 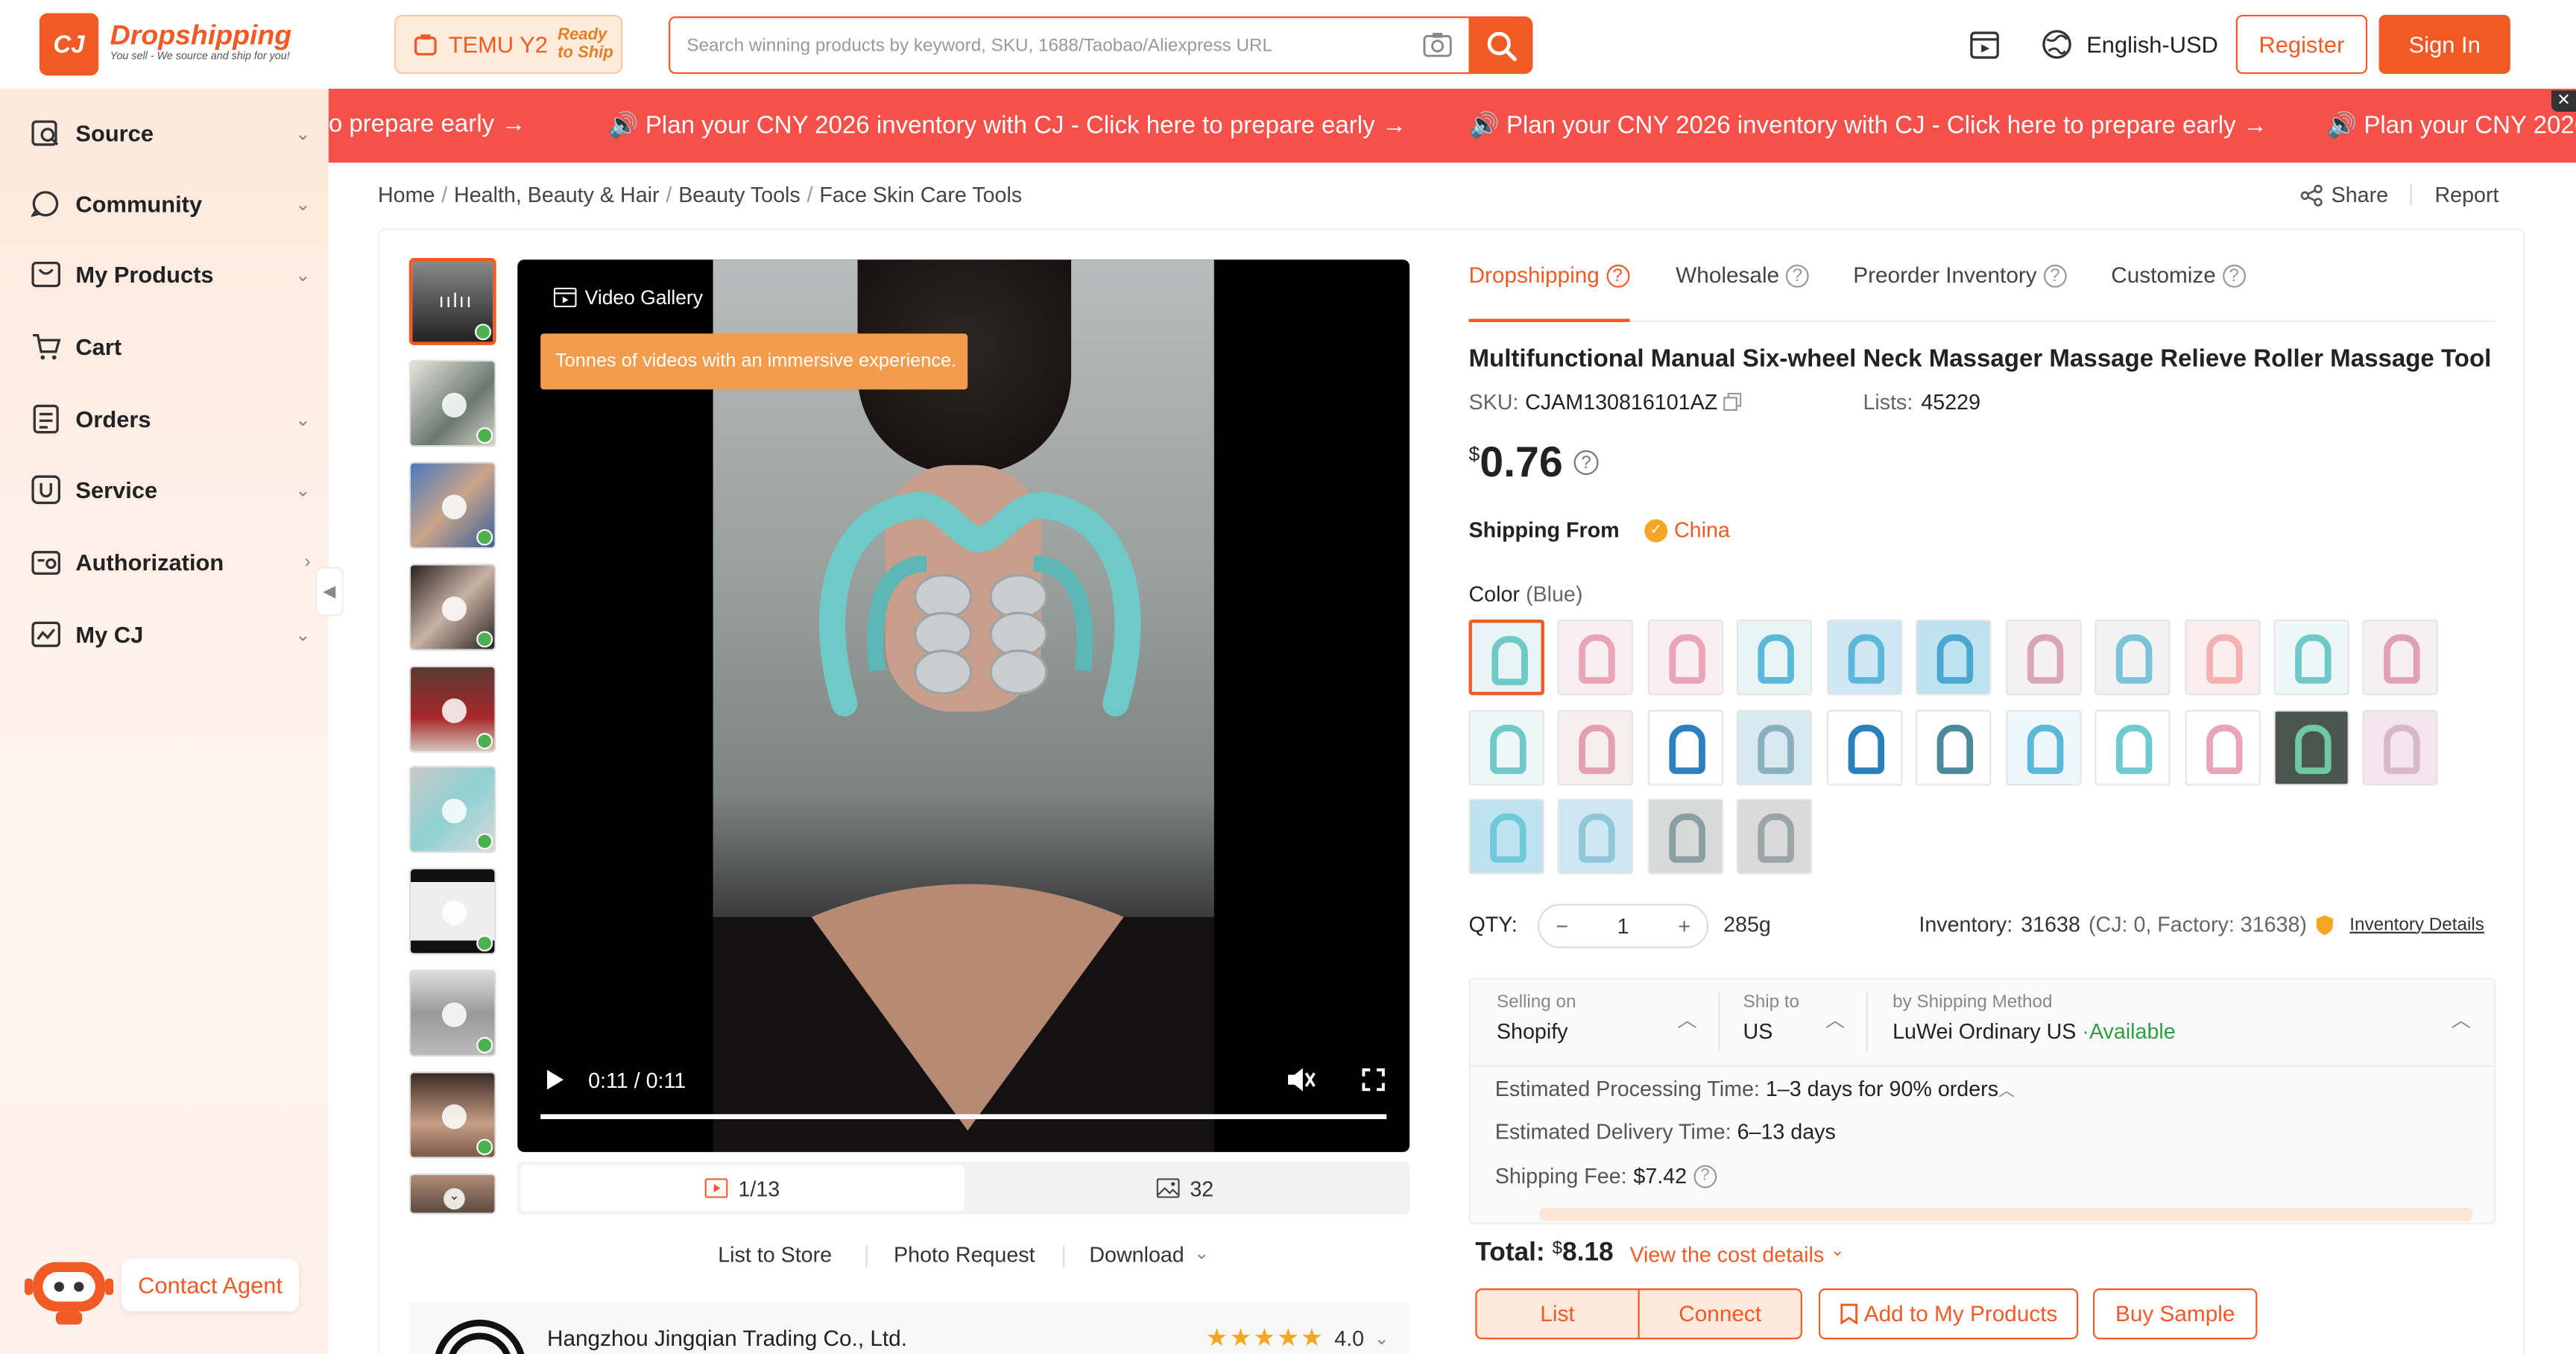 What do you see at coordinates (557, 195) in the screenshot?
I see `breadcrumb-category: Health, Beauty & Hair` at bounding box center [557, 195].